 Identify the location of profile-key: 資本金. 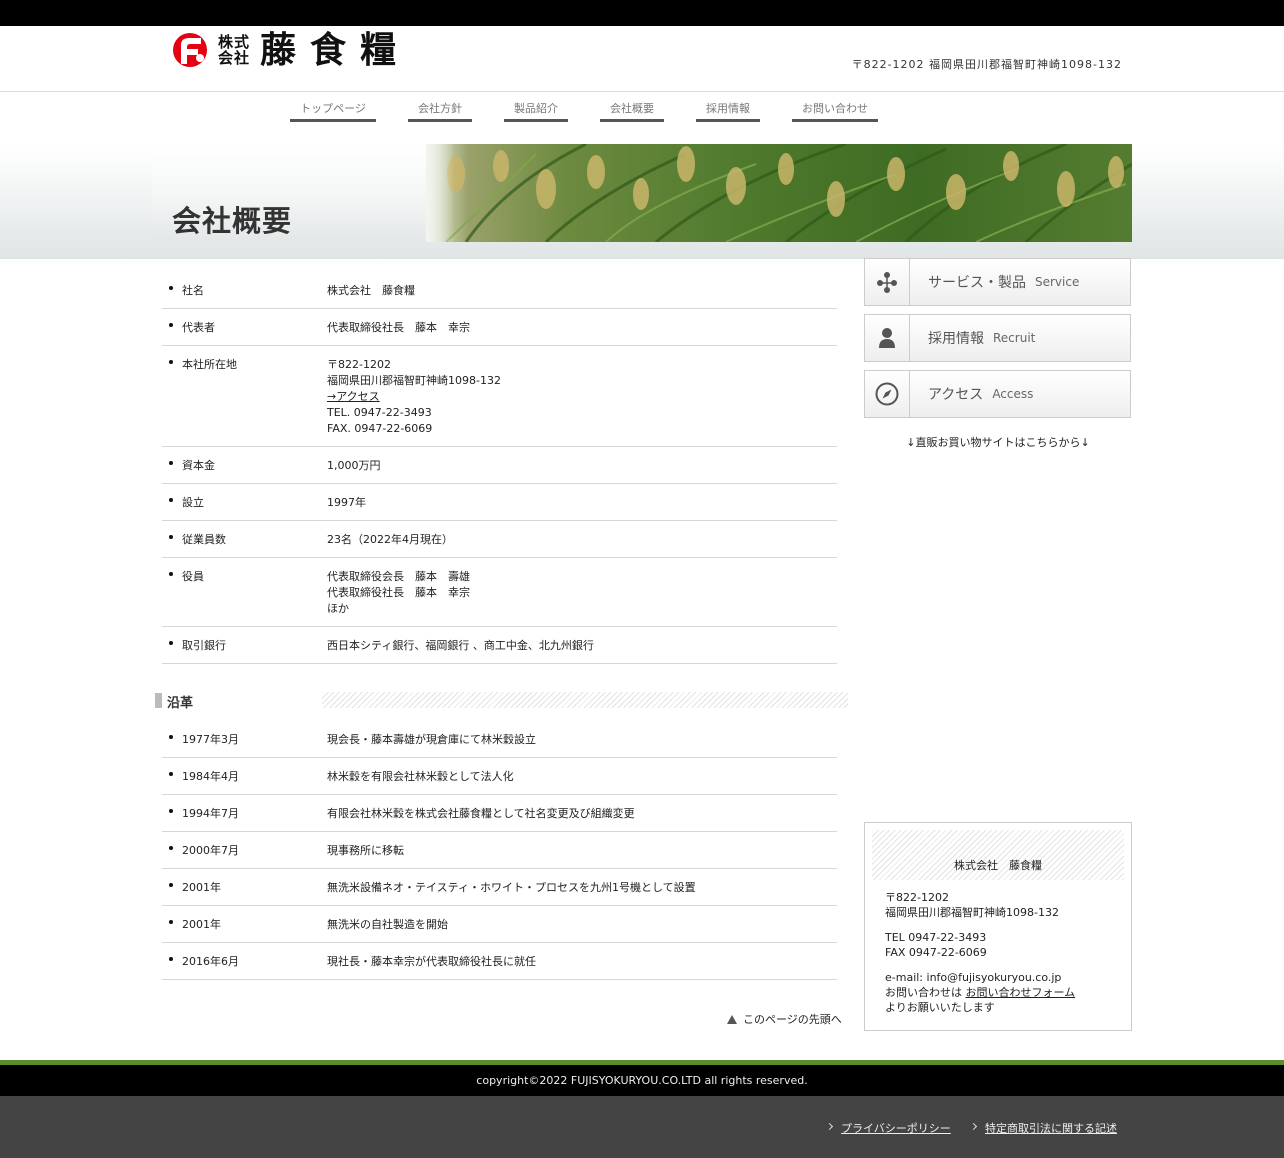
(244, 466).